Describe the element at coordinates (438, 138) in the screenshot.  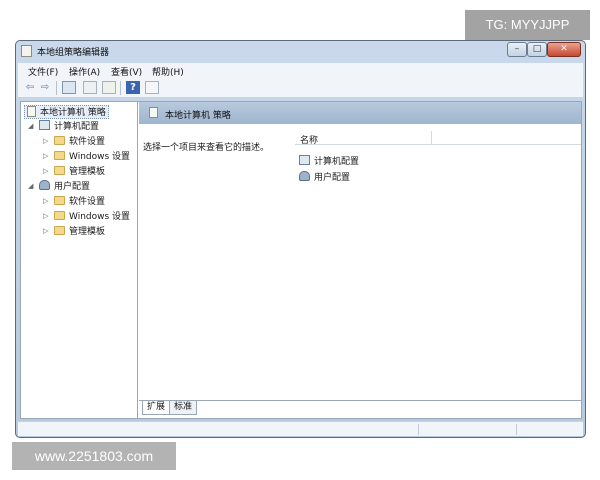
I see `list-column-header: 名称` at that location.